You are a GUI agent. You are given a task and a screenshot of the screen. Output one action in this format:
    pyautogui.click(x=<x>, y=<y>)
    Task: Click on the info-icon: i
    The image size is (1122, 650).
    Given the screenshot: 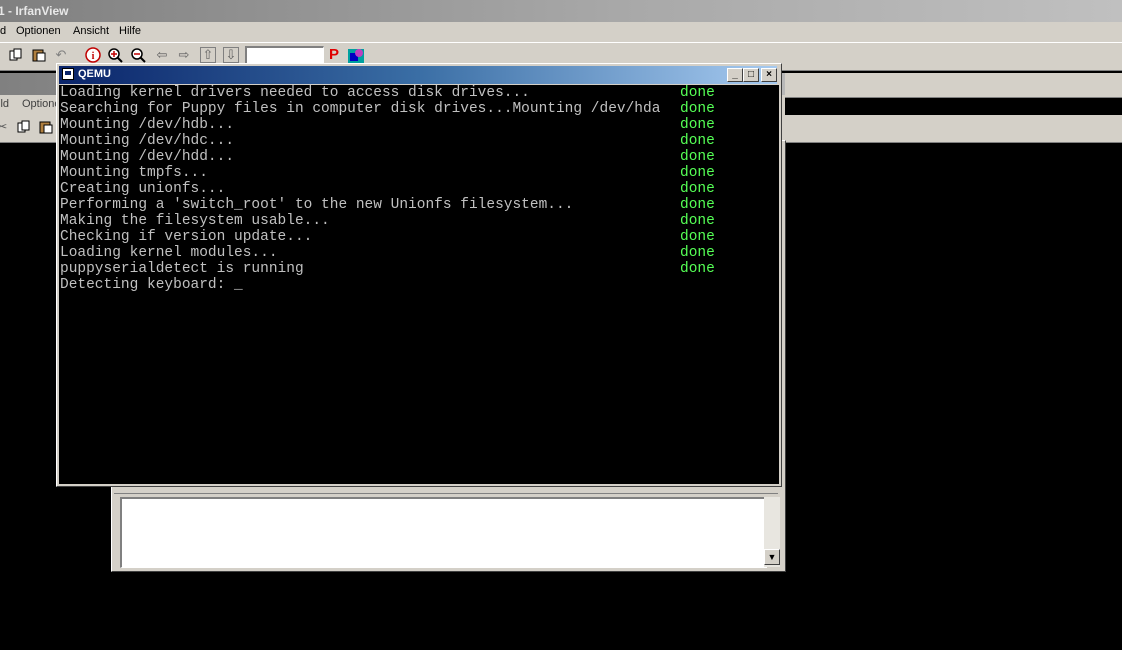 What is the action you would take?
    pyautogui.click(x=93, y=55)
    